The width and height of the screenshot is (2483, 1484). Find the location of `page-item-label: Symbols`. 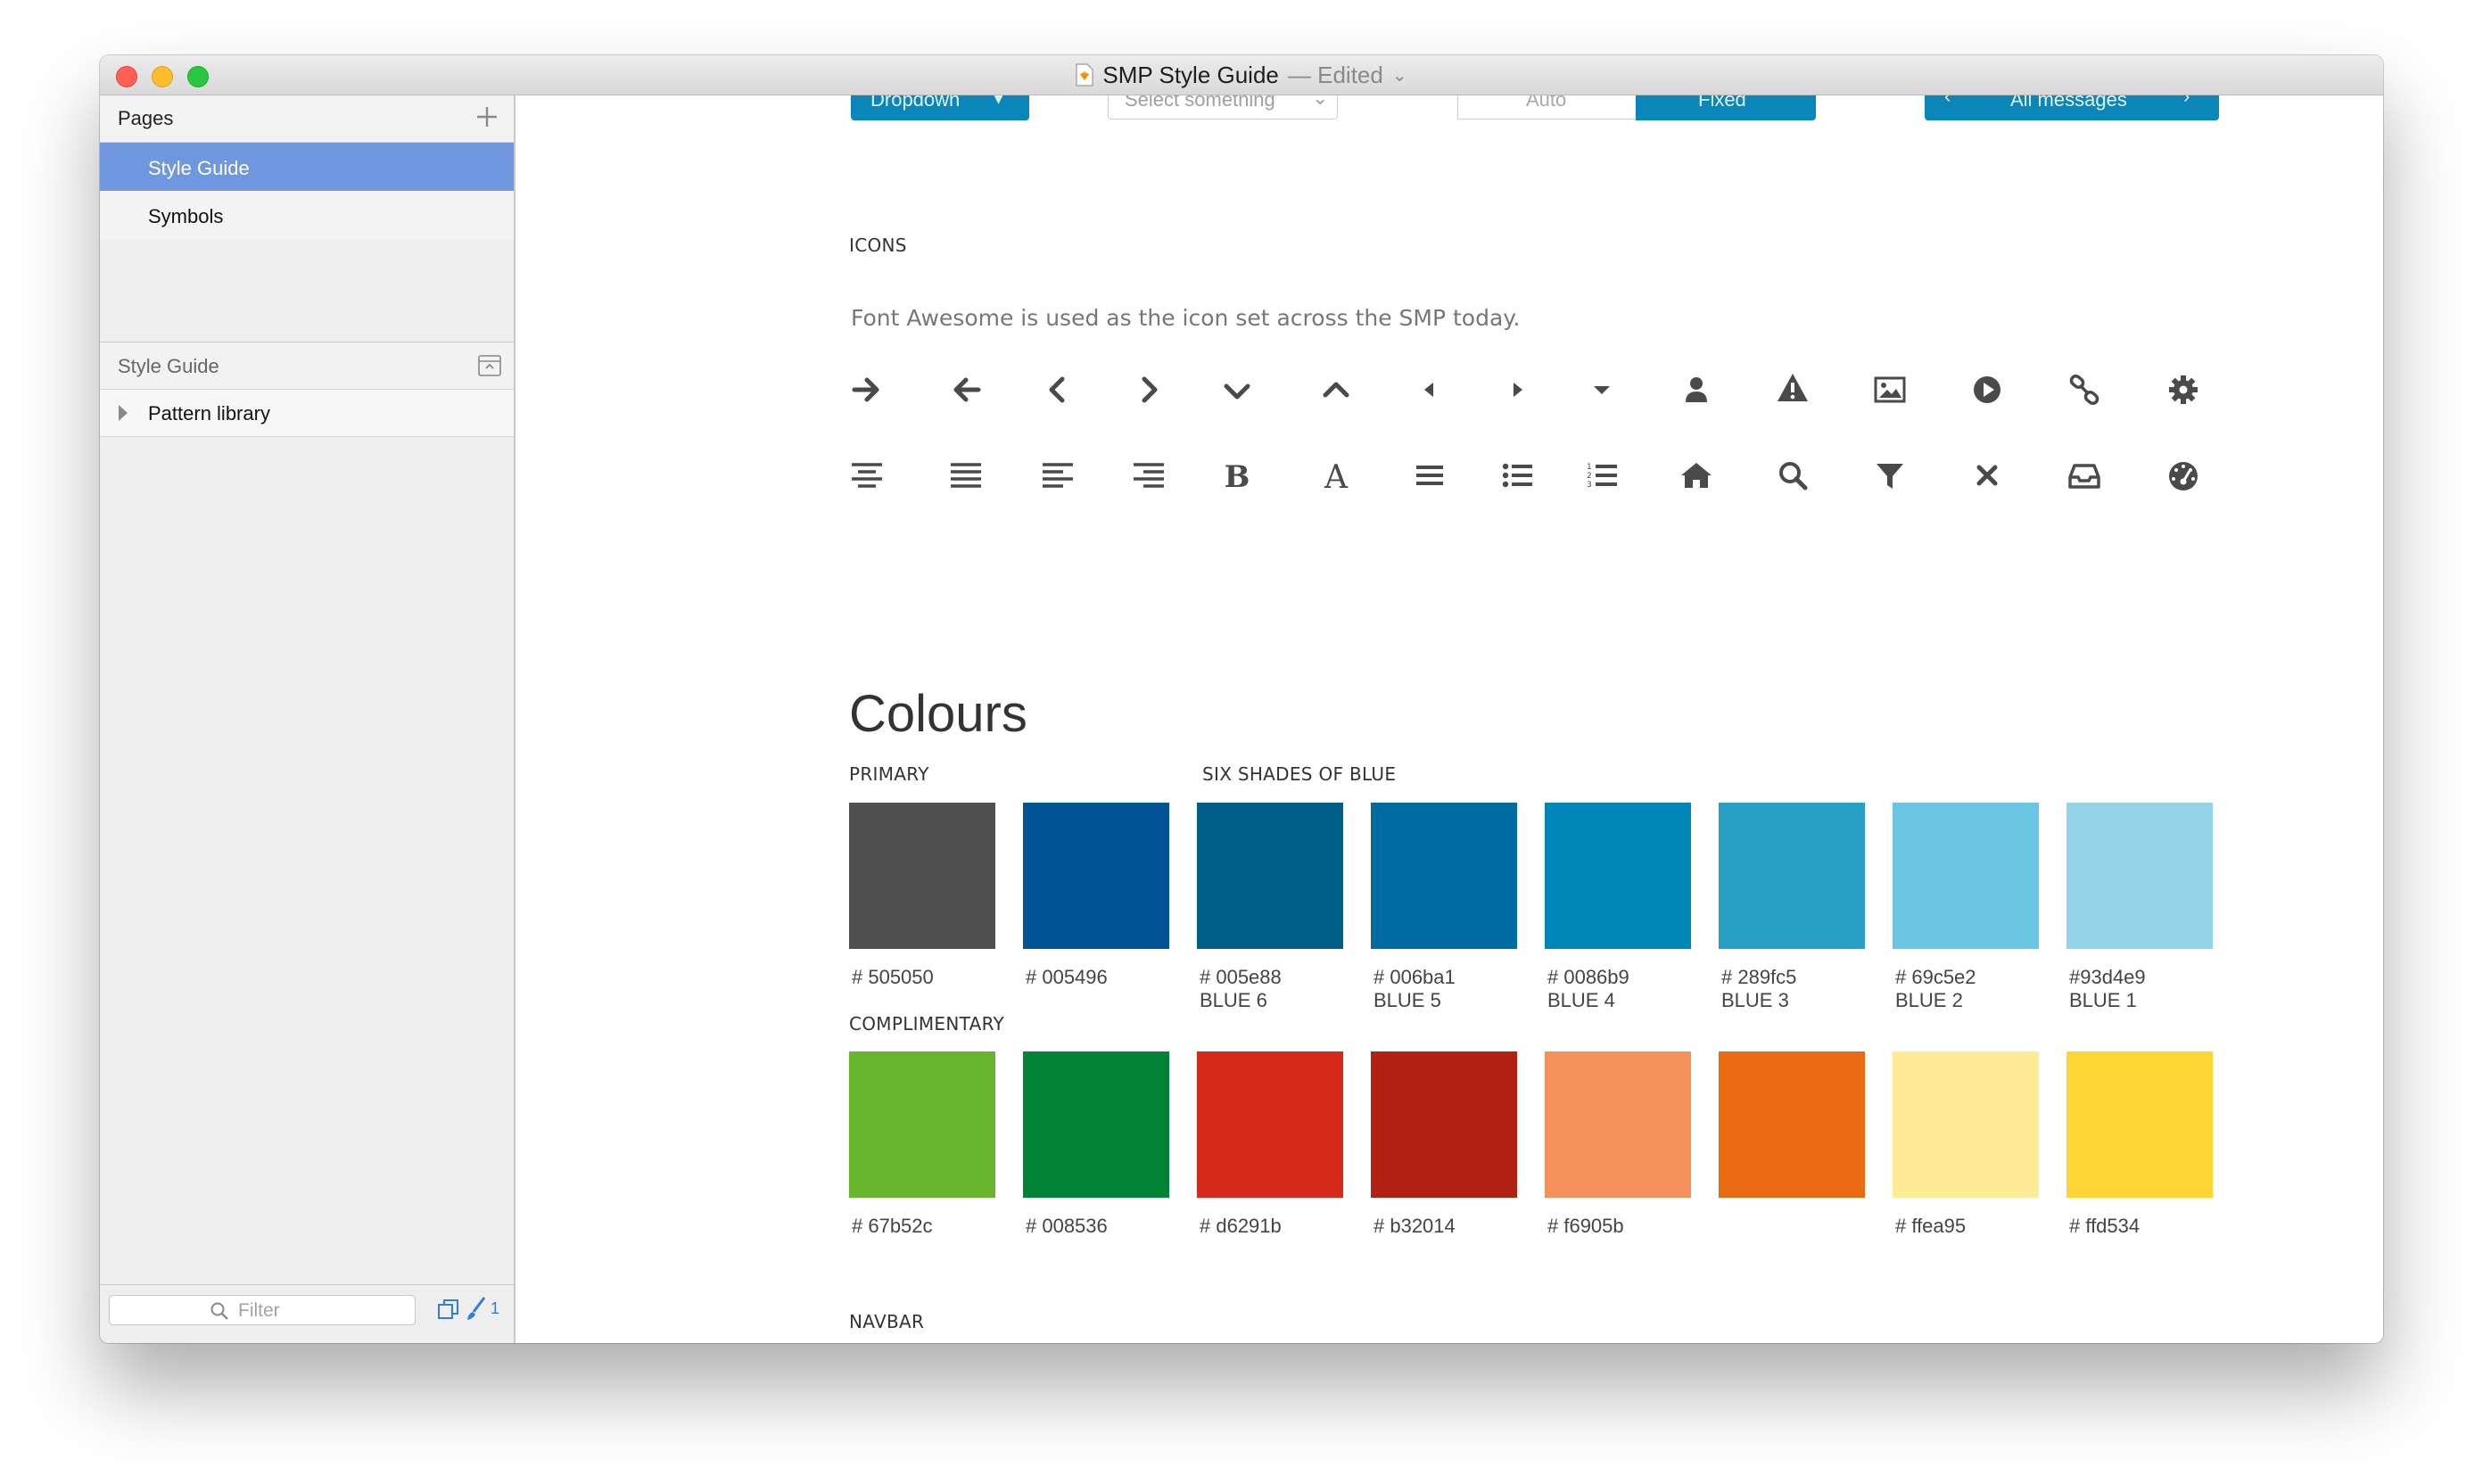

page-item-label: Symbols is located at coordinates (186, 216).